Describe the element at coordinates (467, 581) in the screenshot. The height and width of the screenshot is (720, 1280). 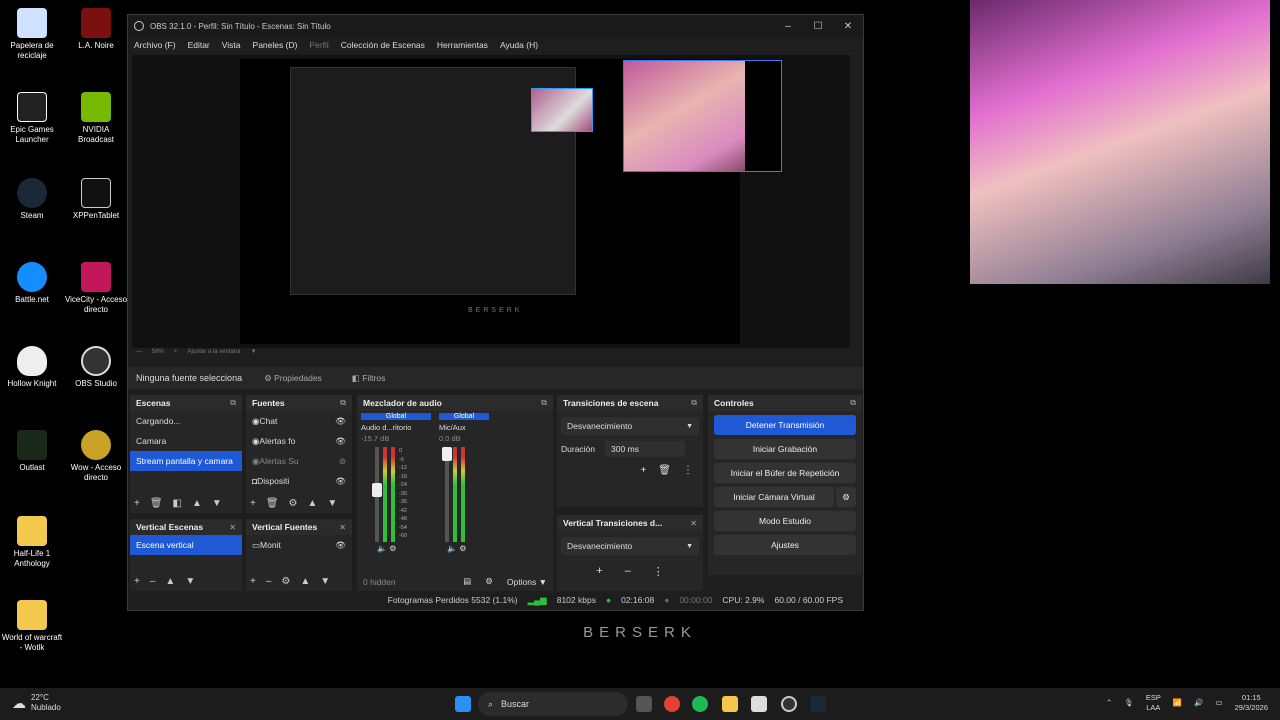
I see `layout-icon: ▤` at that location.